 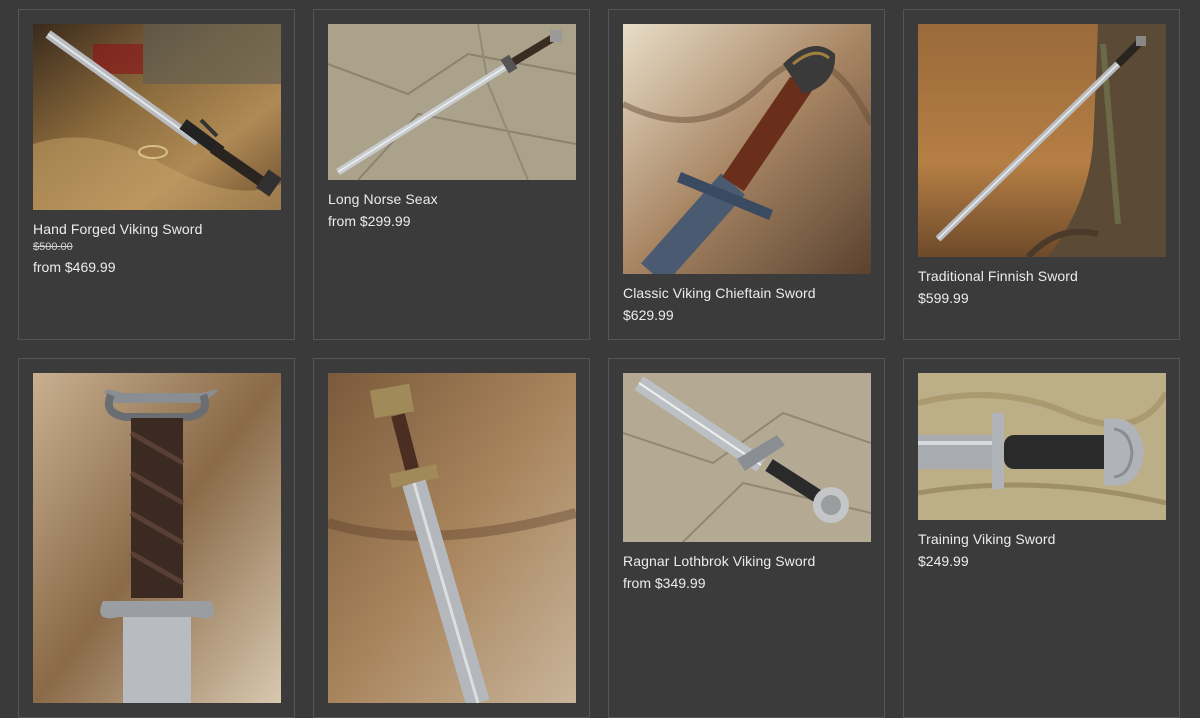 I want to click on product-title: Ragnar Lothbrok Viking Sword, so click(x=746, y=561).